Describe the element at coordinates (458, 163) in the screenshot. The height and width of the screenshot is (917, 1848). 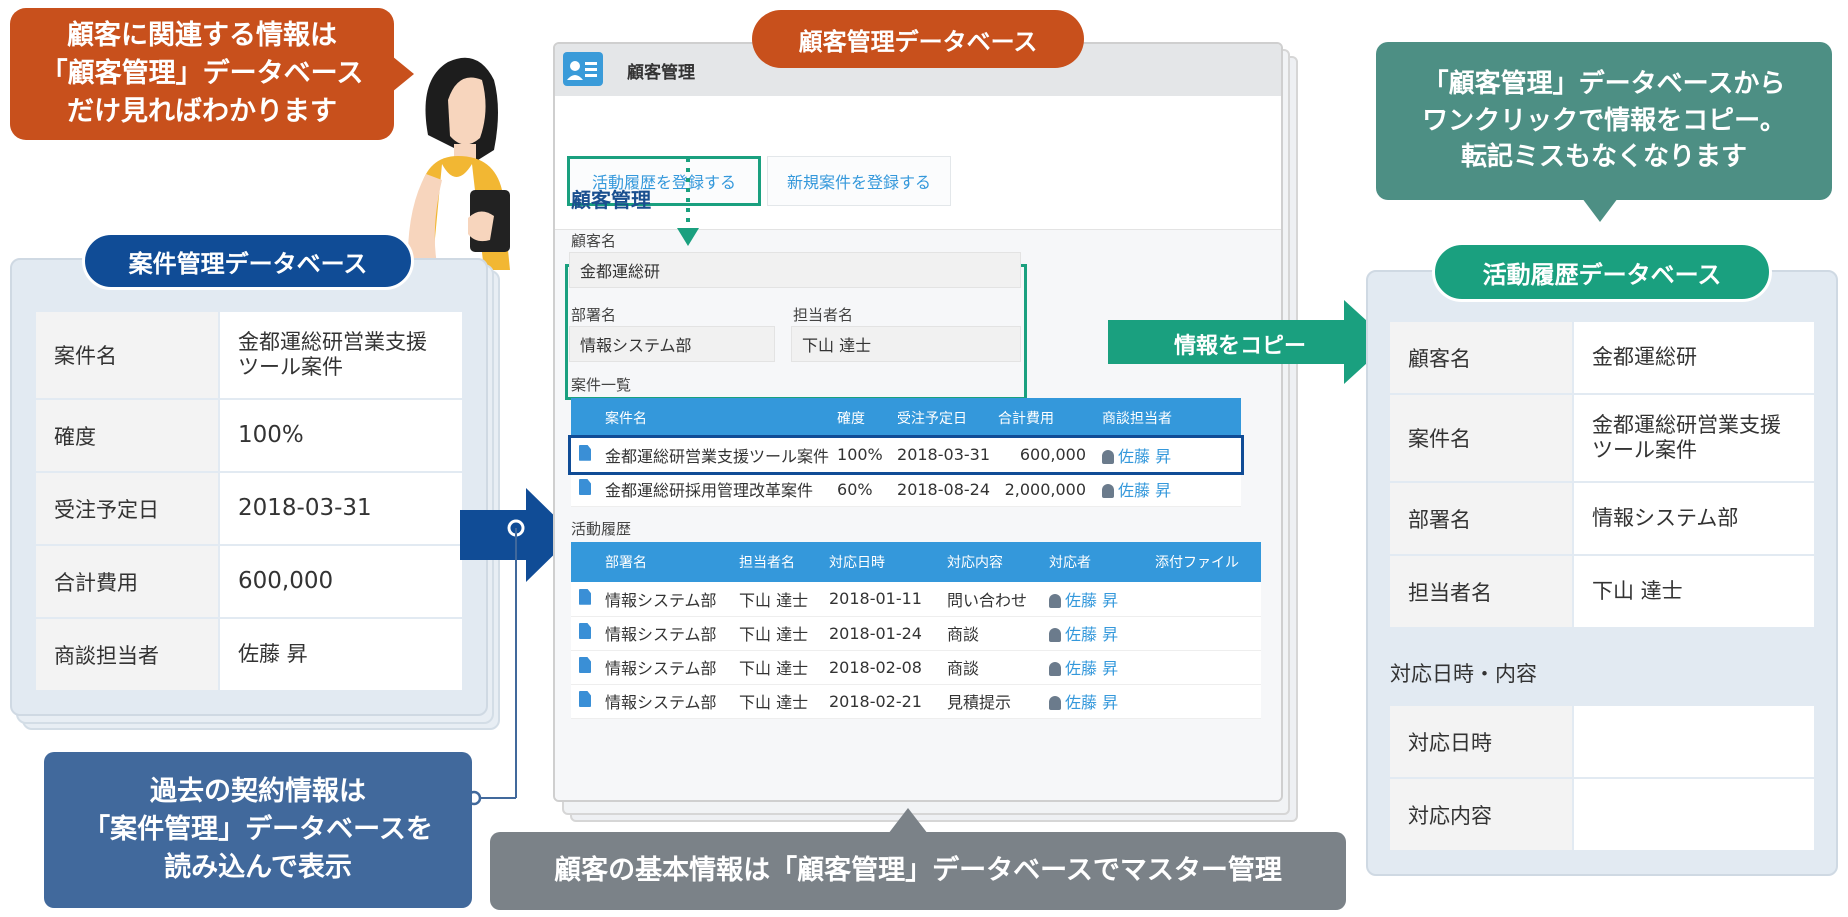
I see `person-illustration` at that location.